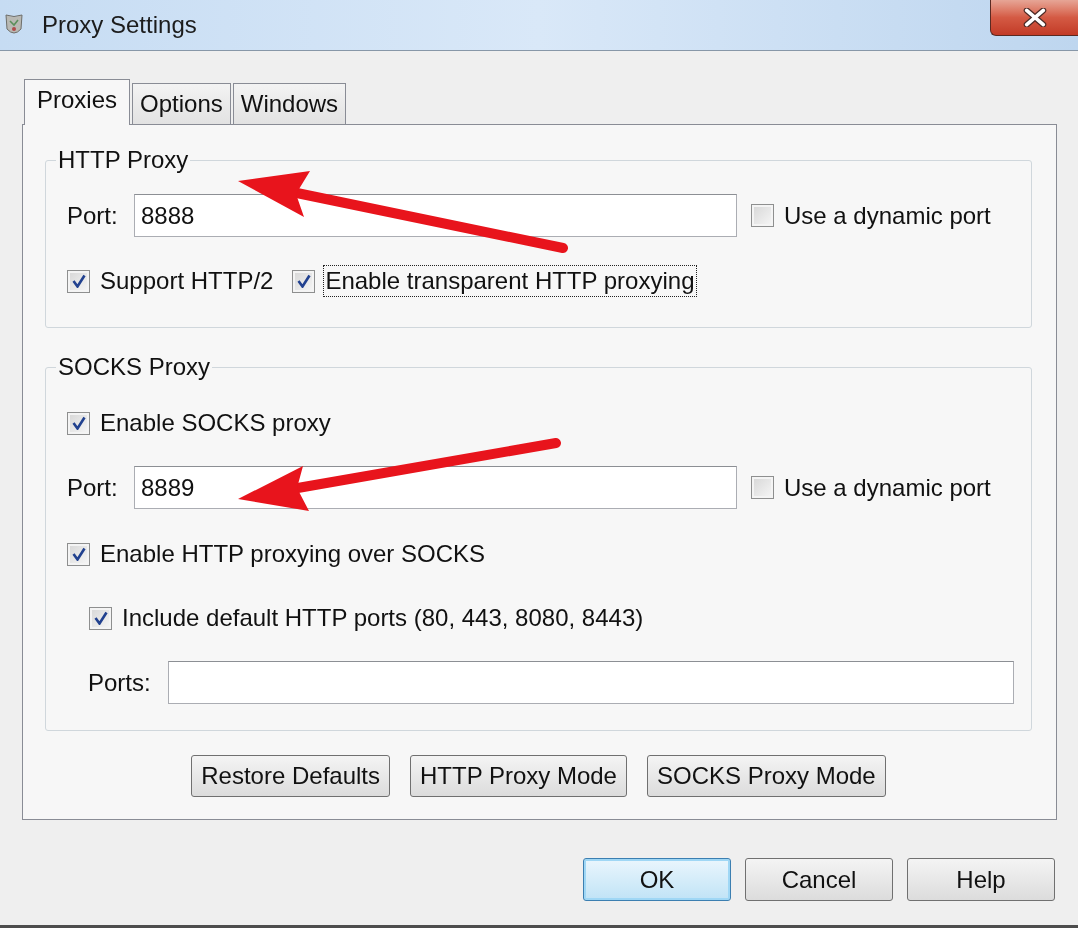 This screenshot has height=928, width=1078. I want to click on tab: Proxies, so click(77, 102).